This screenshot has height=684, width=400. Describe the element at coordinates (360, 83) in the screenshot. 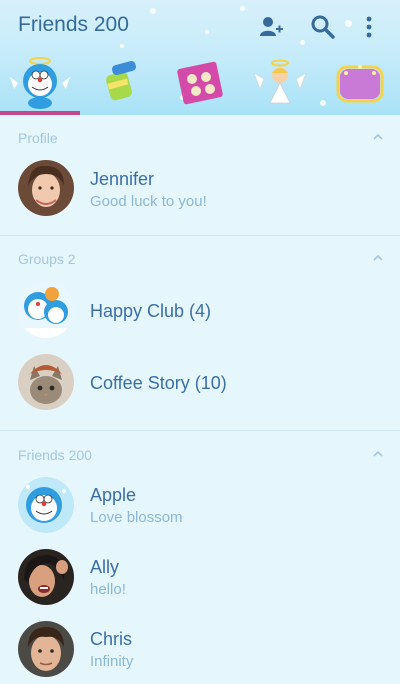

I see `treasure-box-tab` at that location.